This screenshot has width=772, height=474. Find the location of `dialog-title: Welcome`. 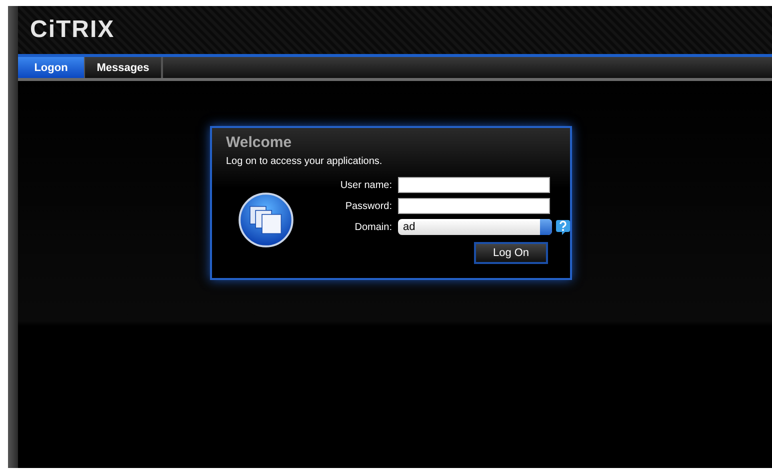

dialog-title: Welcome is located at coordinates (259, 142).